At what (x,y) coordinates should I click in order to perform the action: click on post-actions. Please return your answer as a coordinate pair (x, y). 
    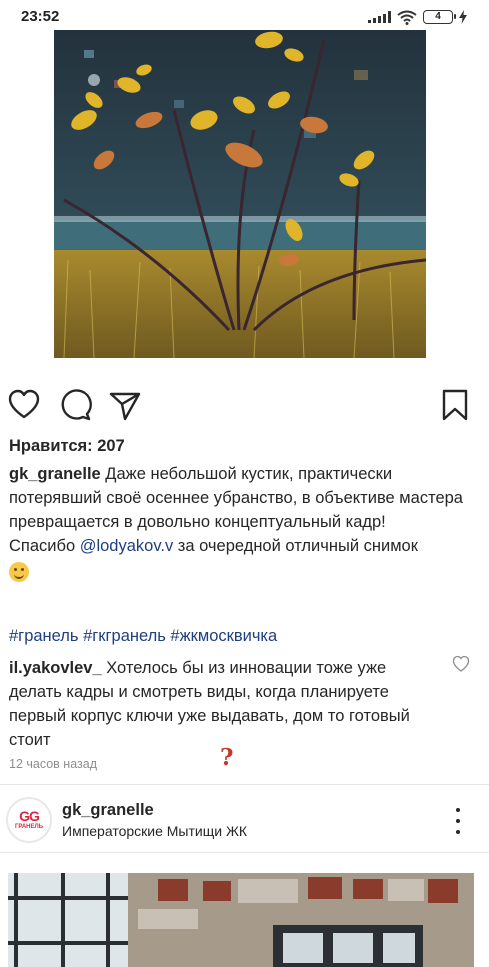
    Looking at the image, I should click on (244, 408).